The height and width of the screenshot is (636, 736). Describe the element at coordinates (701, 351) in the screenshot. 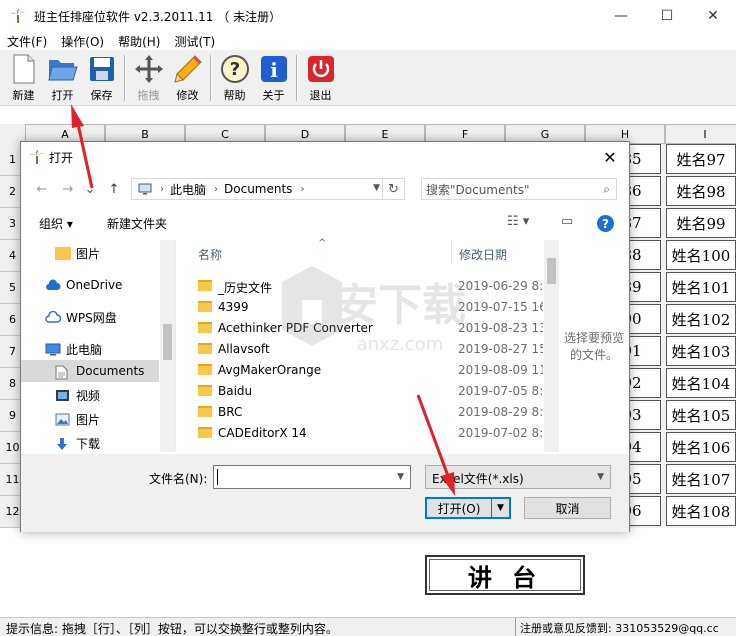

I see `seat-cell: 姓名103` at that location.